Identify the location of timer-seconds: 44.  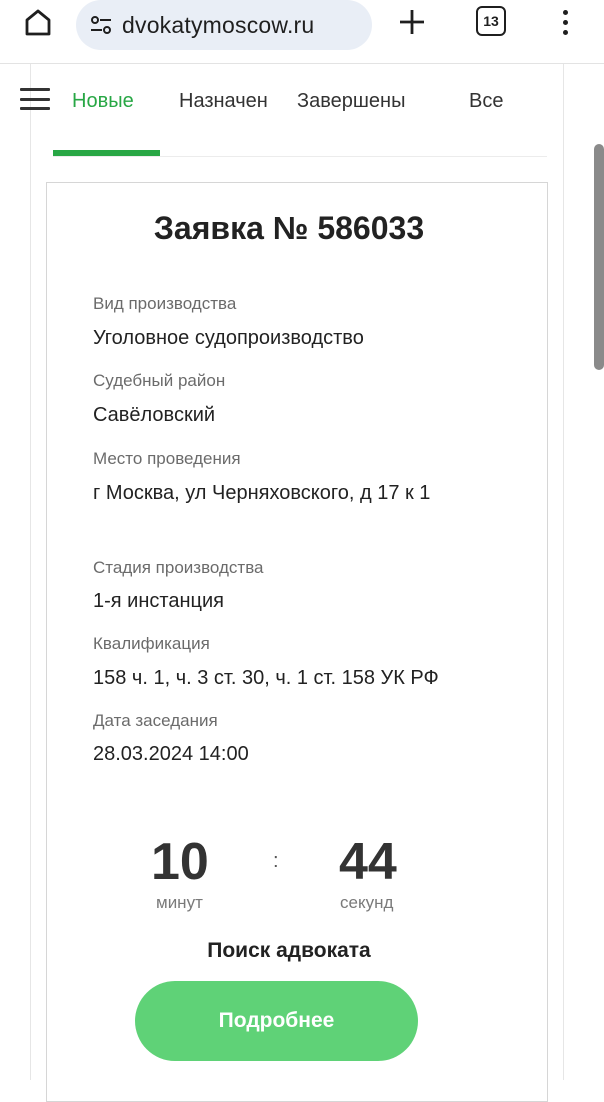
(368, 862).